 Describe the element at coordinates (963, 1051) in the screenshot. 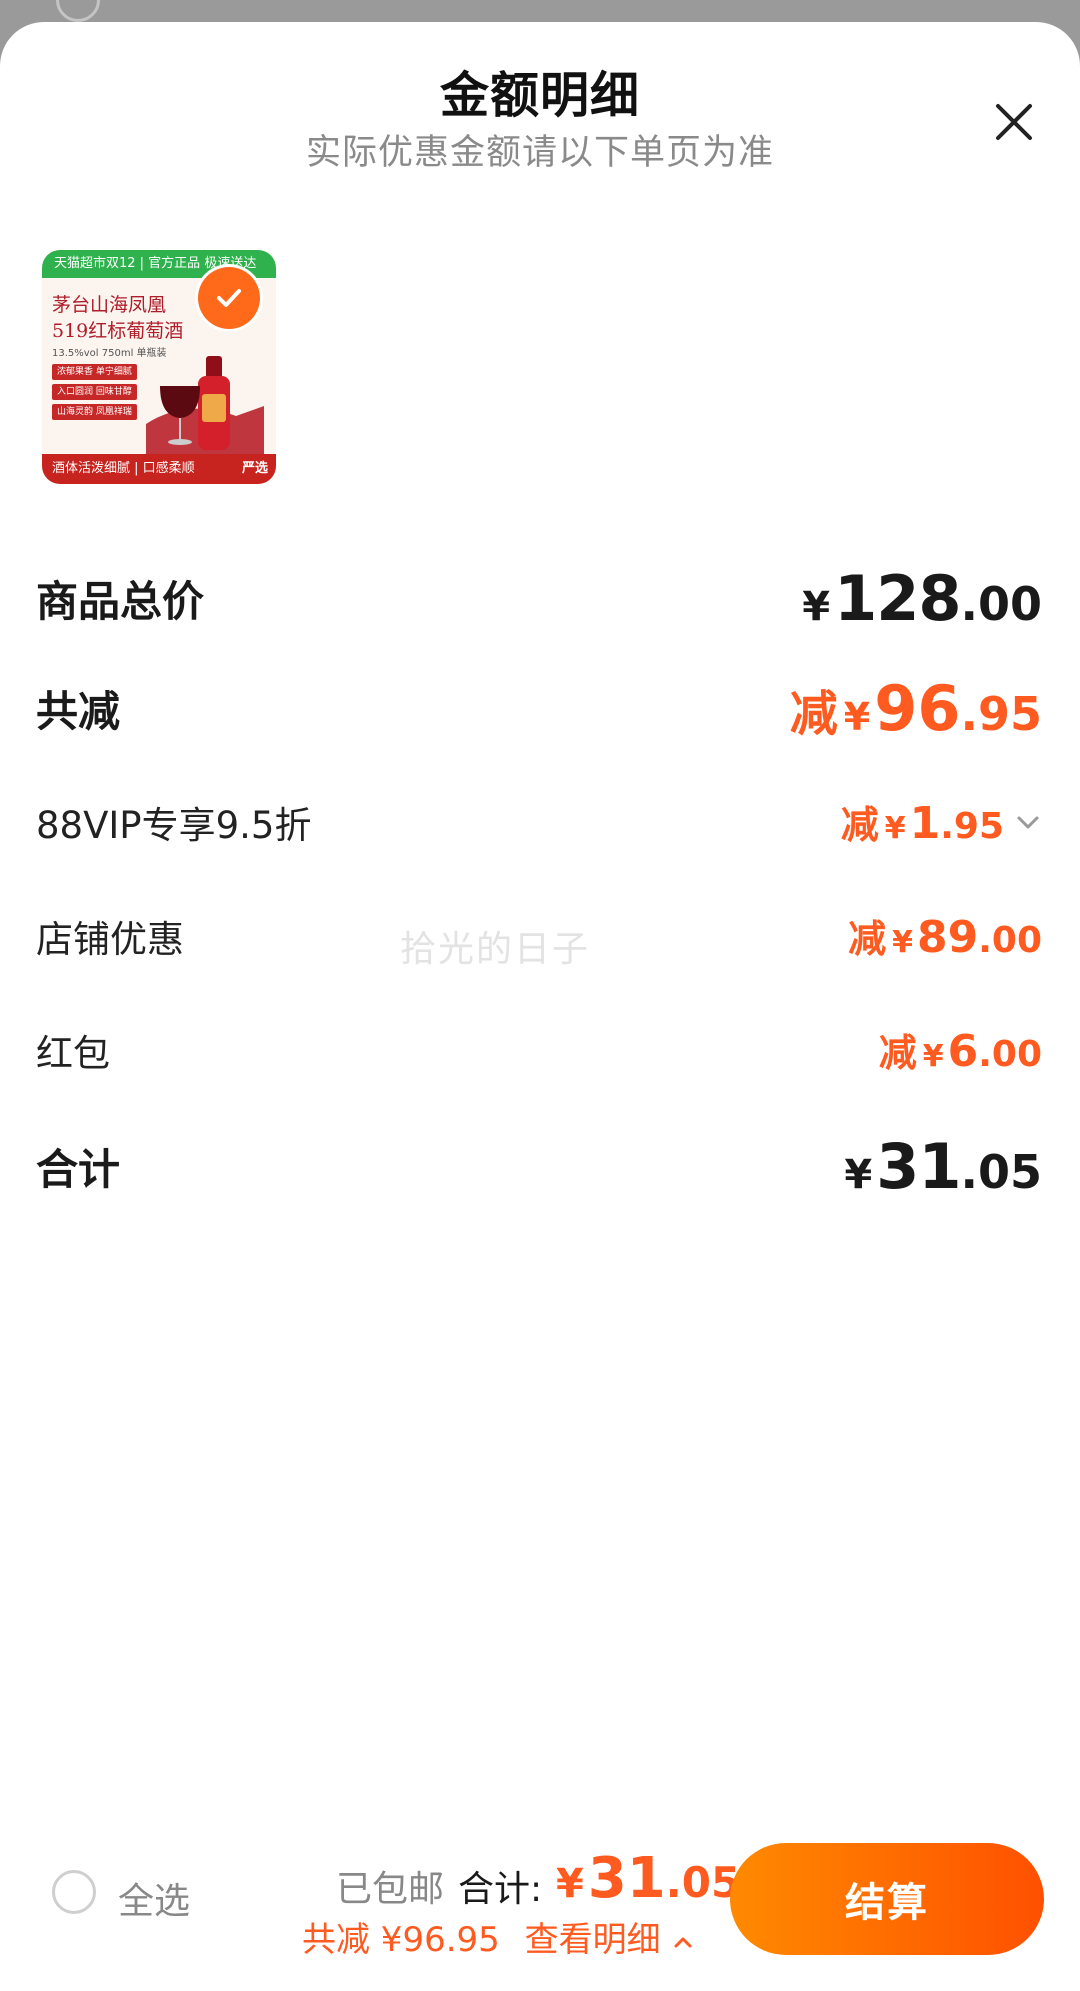

I see `price-integer: 6` at that location.